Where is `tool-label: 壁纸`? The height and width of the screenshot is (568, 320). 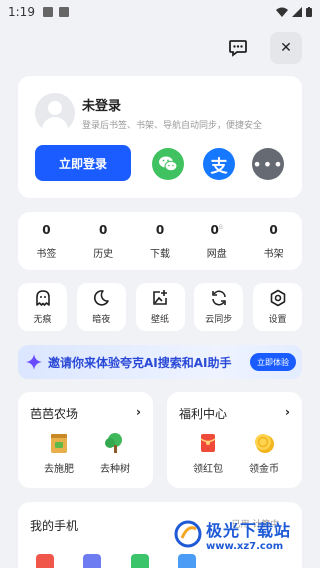
tool-label: 壁纸 is located at coordinates (159, 320).